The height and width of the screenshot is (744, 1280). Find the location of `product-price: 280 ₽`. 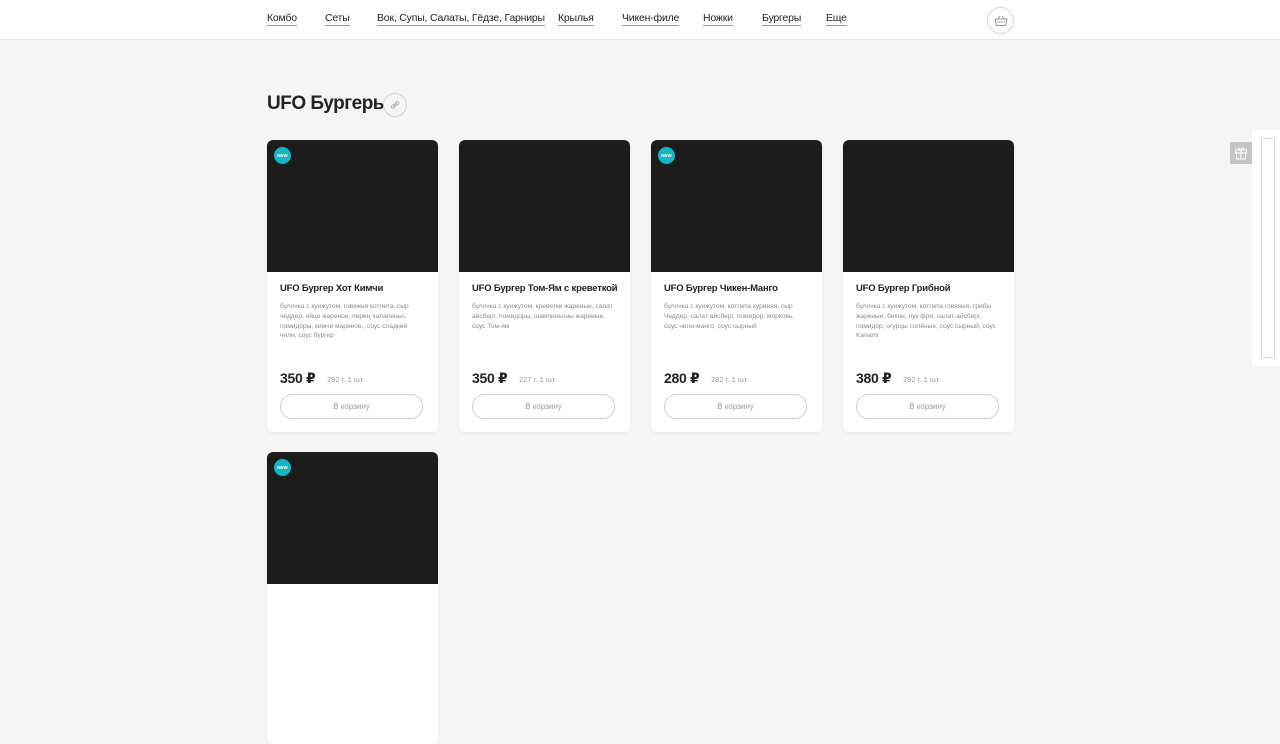

product-price: 280 ₽ is located at coordinates (682, 378).